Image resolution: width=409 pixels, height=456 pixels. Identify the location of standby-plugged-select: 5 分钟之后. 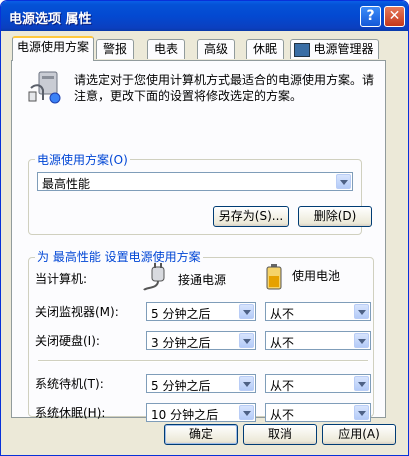
(201, 383).